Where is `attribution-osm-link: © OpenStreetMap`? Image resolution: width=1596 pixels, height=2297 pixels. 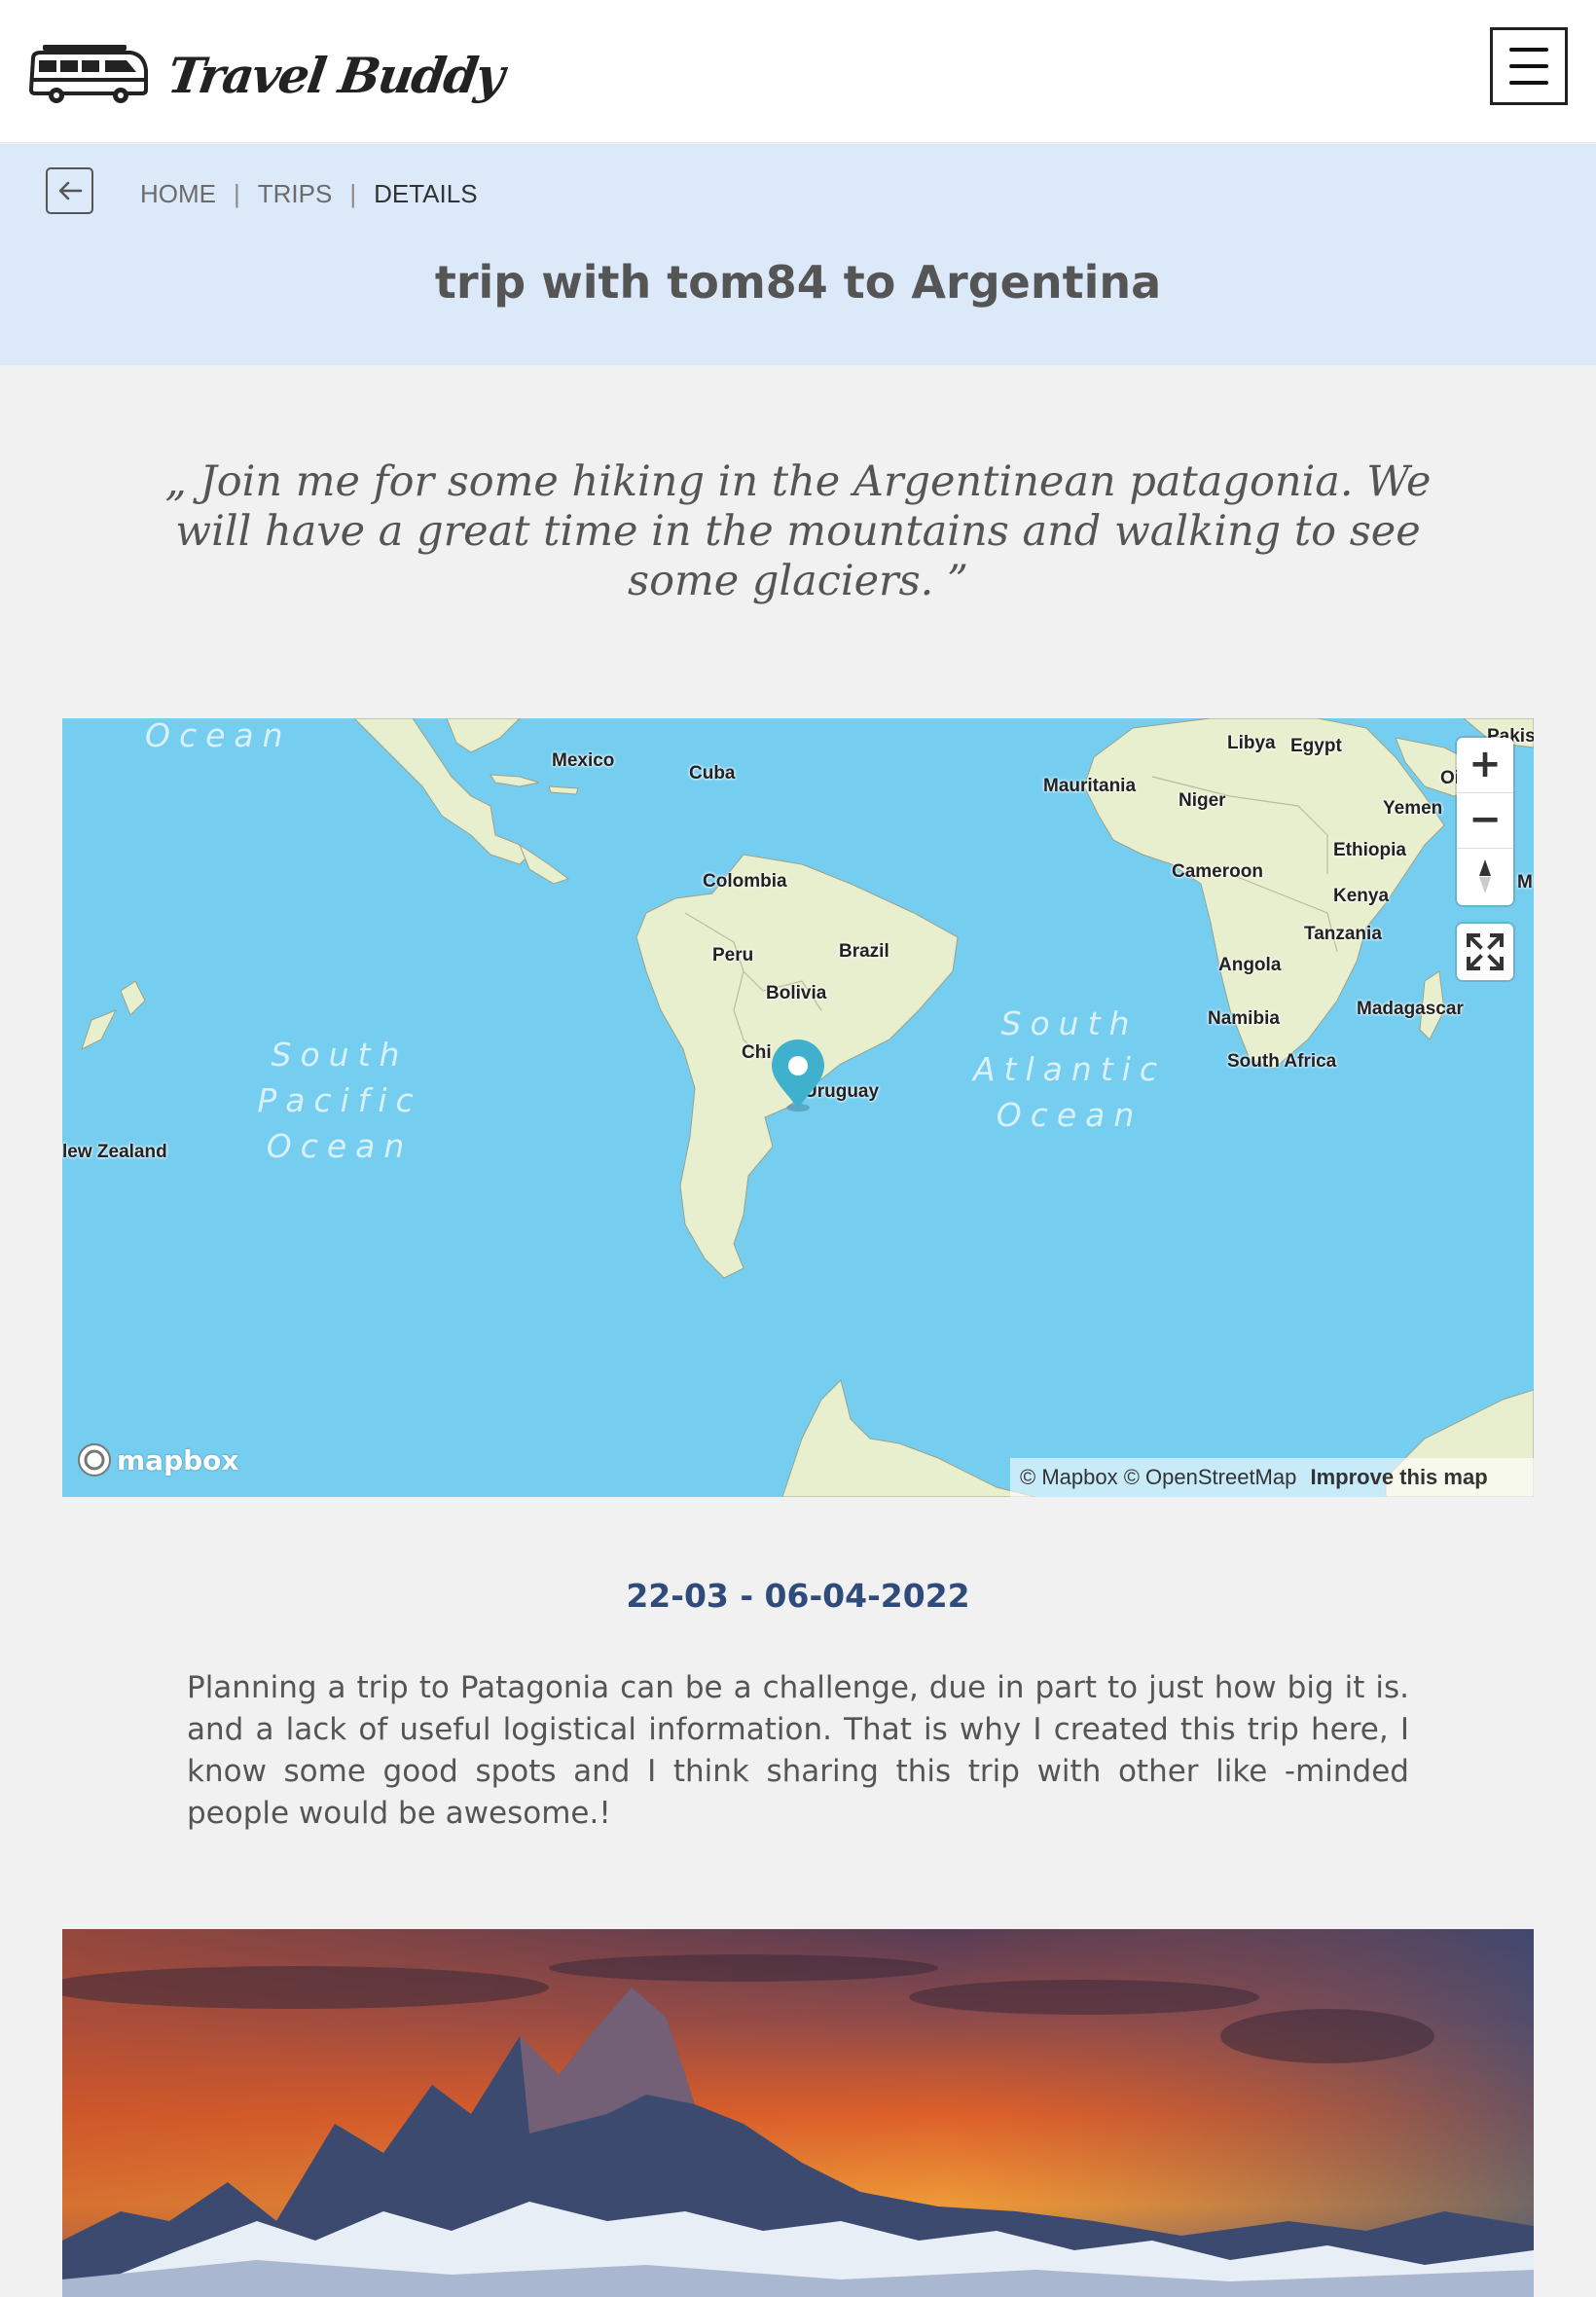
attribution-osm-link: © OpenStreetMap is located at coordinates (1210, 1477).